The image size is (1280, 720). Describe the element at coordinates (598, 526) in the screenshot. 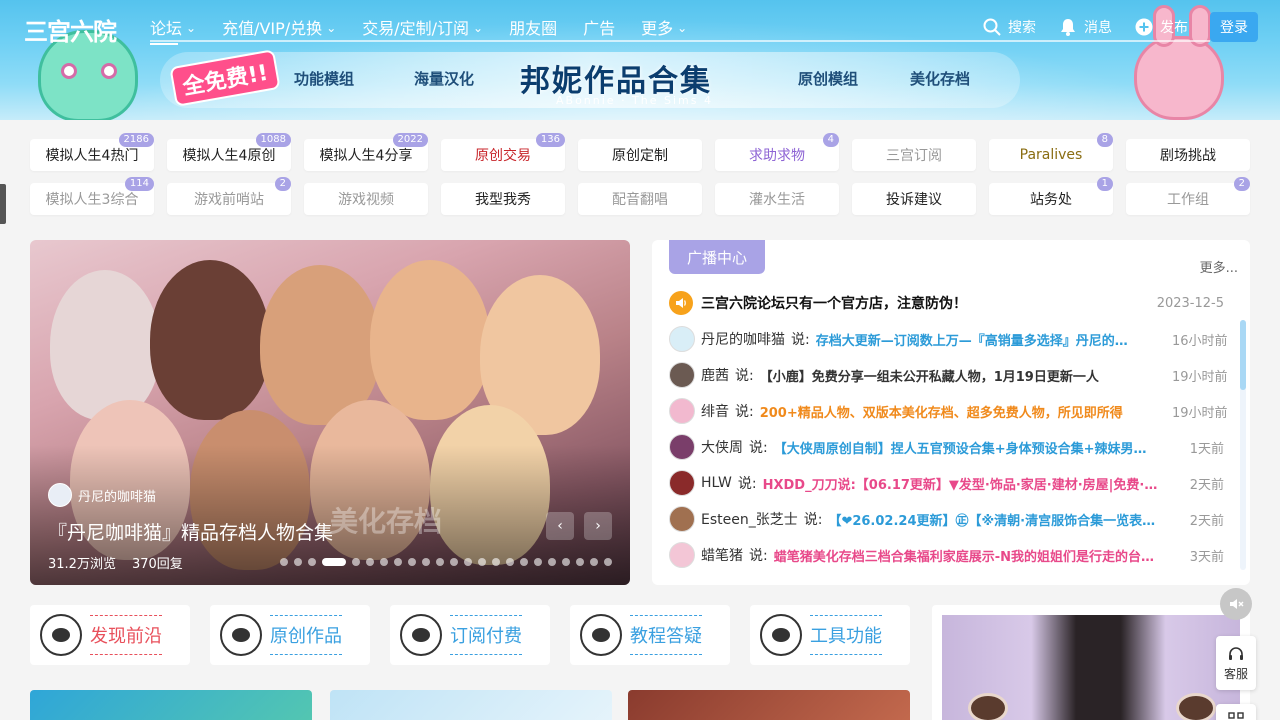

I see `carousel-next-button: ›` at that location.